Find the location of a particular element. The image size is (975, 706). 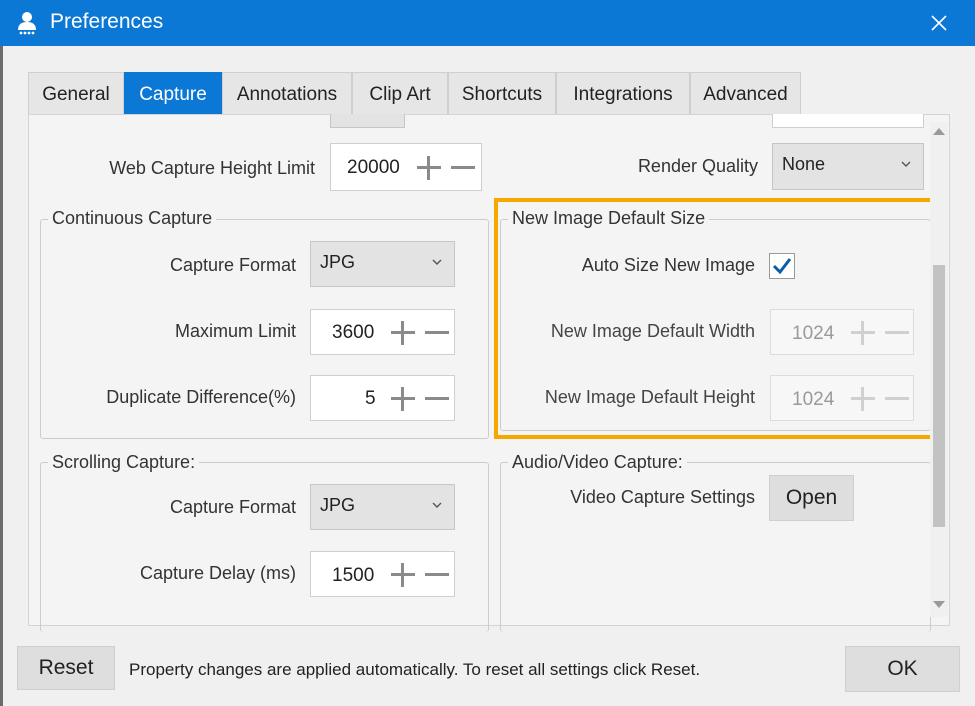

continuous-capture-title: Continuous Capture is located at coordinates (132, 218).